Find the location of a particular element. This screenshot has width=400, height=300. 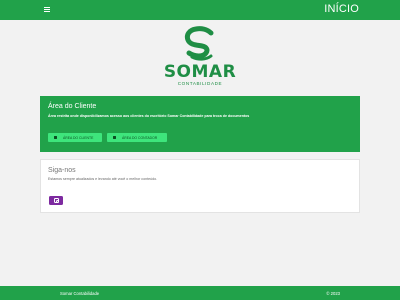

area-buttons: ÁREA DO CLIENTE ÁREA DO CONTADOR is located at coordinates (107, 137).